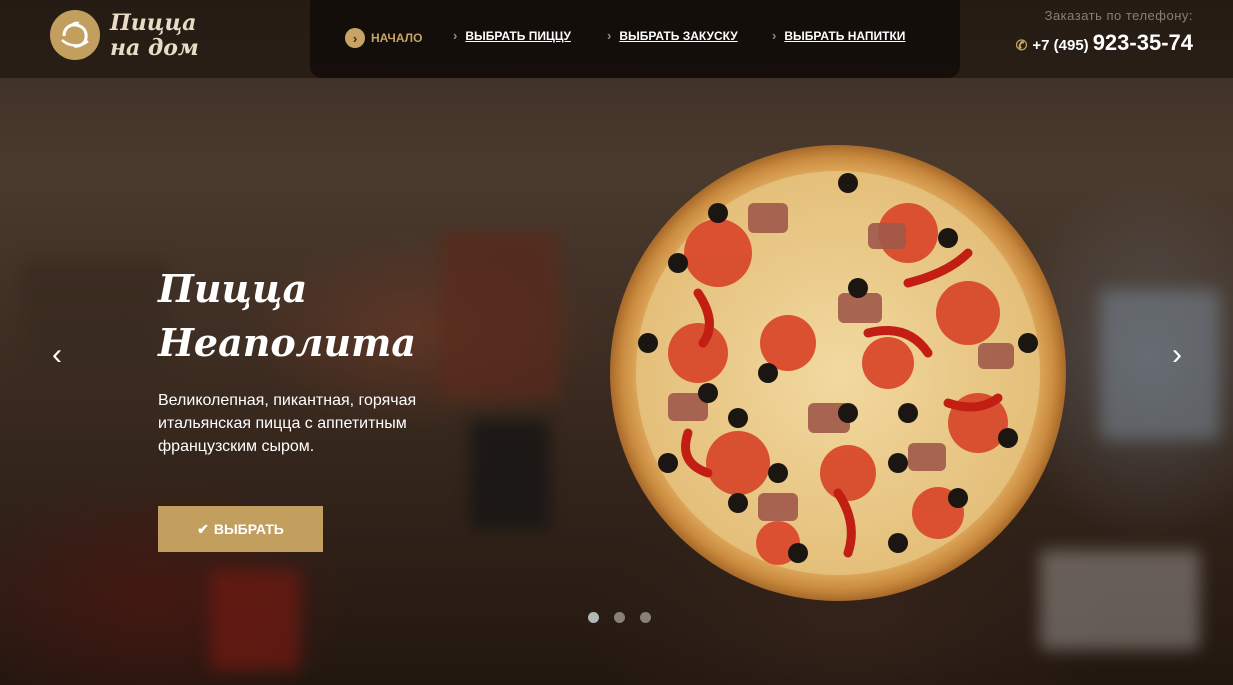 Image resolution: width=1233 pixels, height=685 pixels. Describe the element at coordinates (1142, 42) in the screenshot. I see `phone-digits: 923-35-74` at that location.